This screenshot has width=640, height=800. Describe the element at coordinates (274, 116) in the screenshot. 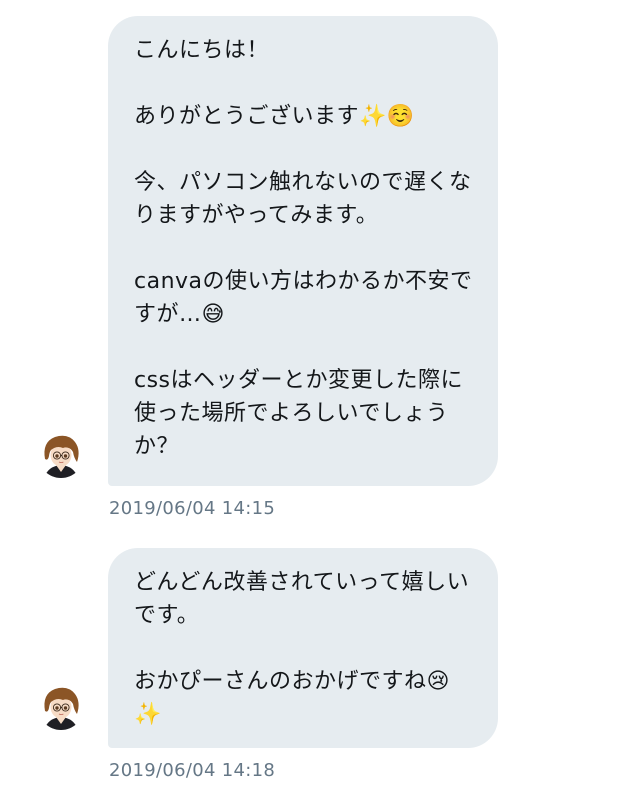

I see `message-paragraph: ありがとうございます✨☺️` at that location.